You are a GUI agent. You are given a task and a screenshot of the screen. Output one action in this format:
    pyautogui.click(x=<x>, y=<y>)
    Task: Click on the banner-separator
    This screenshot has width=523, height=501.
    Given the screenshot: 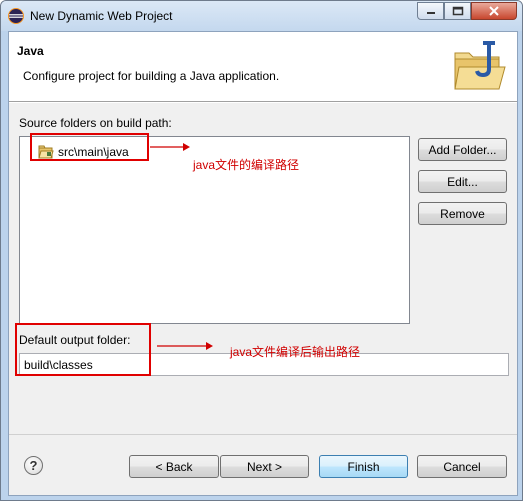 What is the action you would take?
    pyautogui.click(x=263, y=102)
    